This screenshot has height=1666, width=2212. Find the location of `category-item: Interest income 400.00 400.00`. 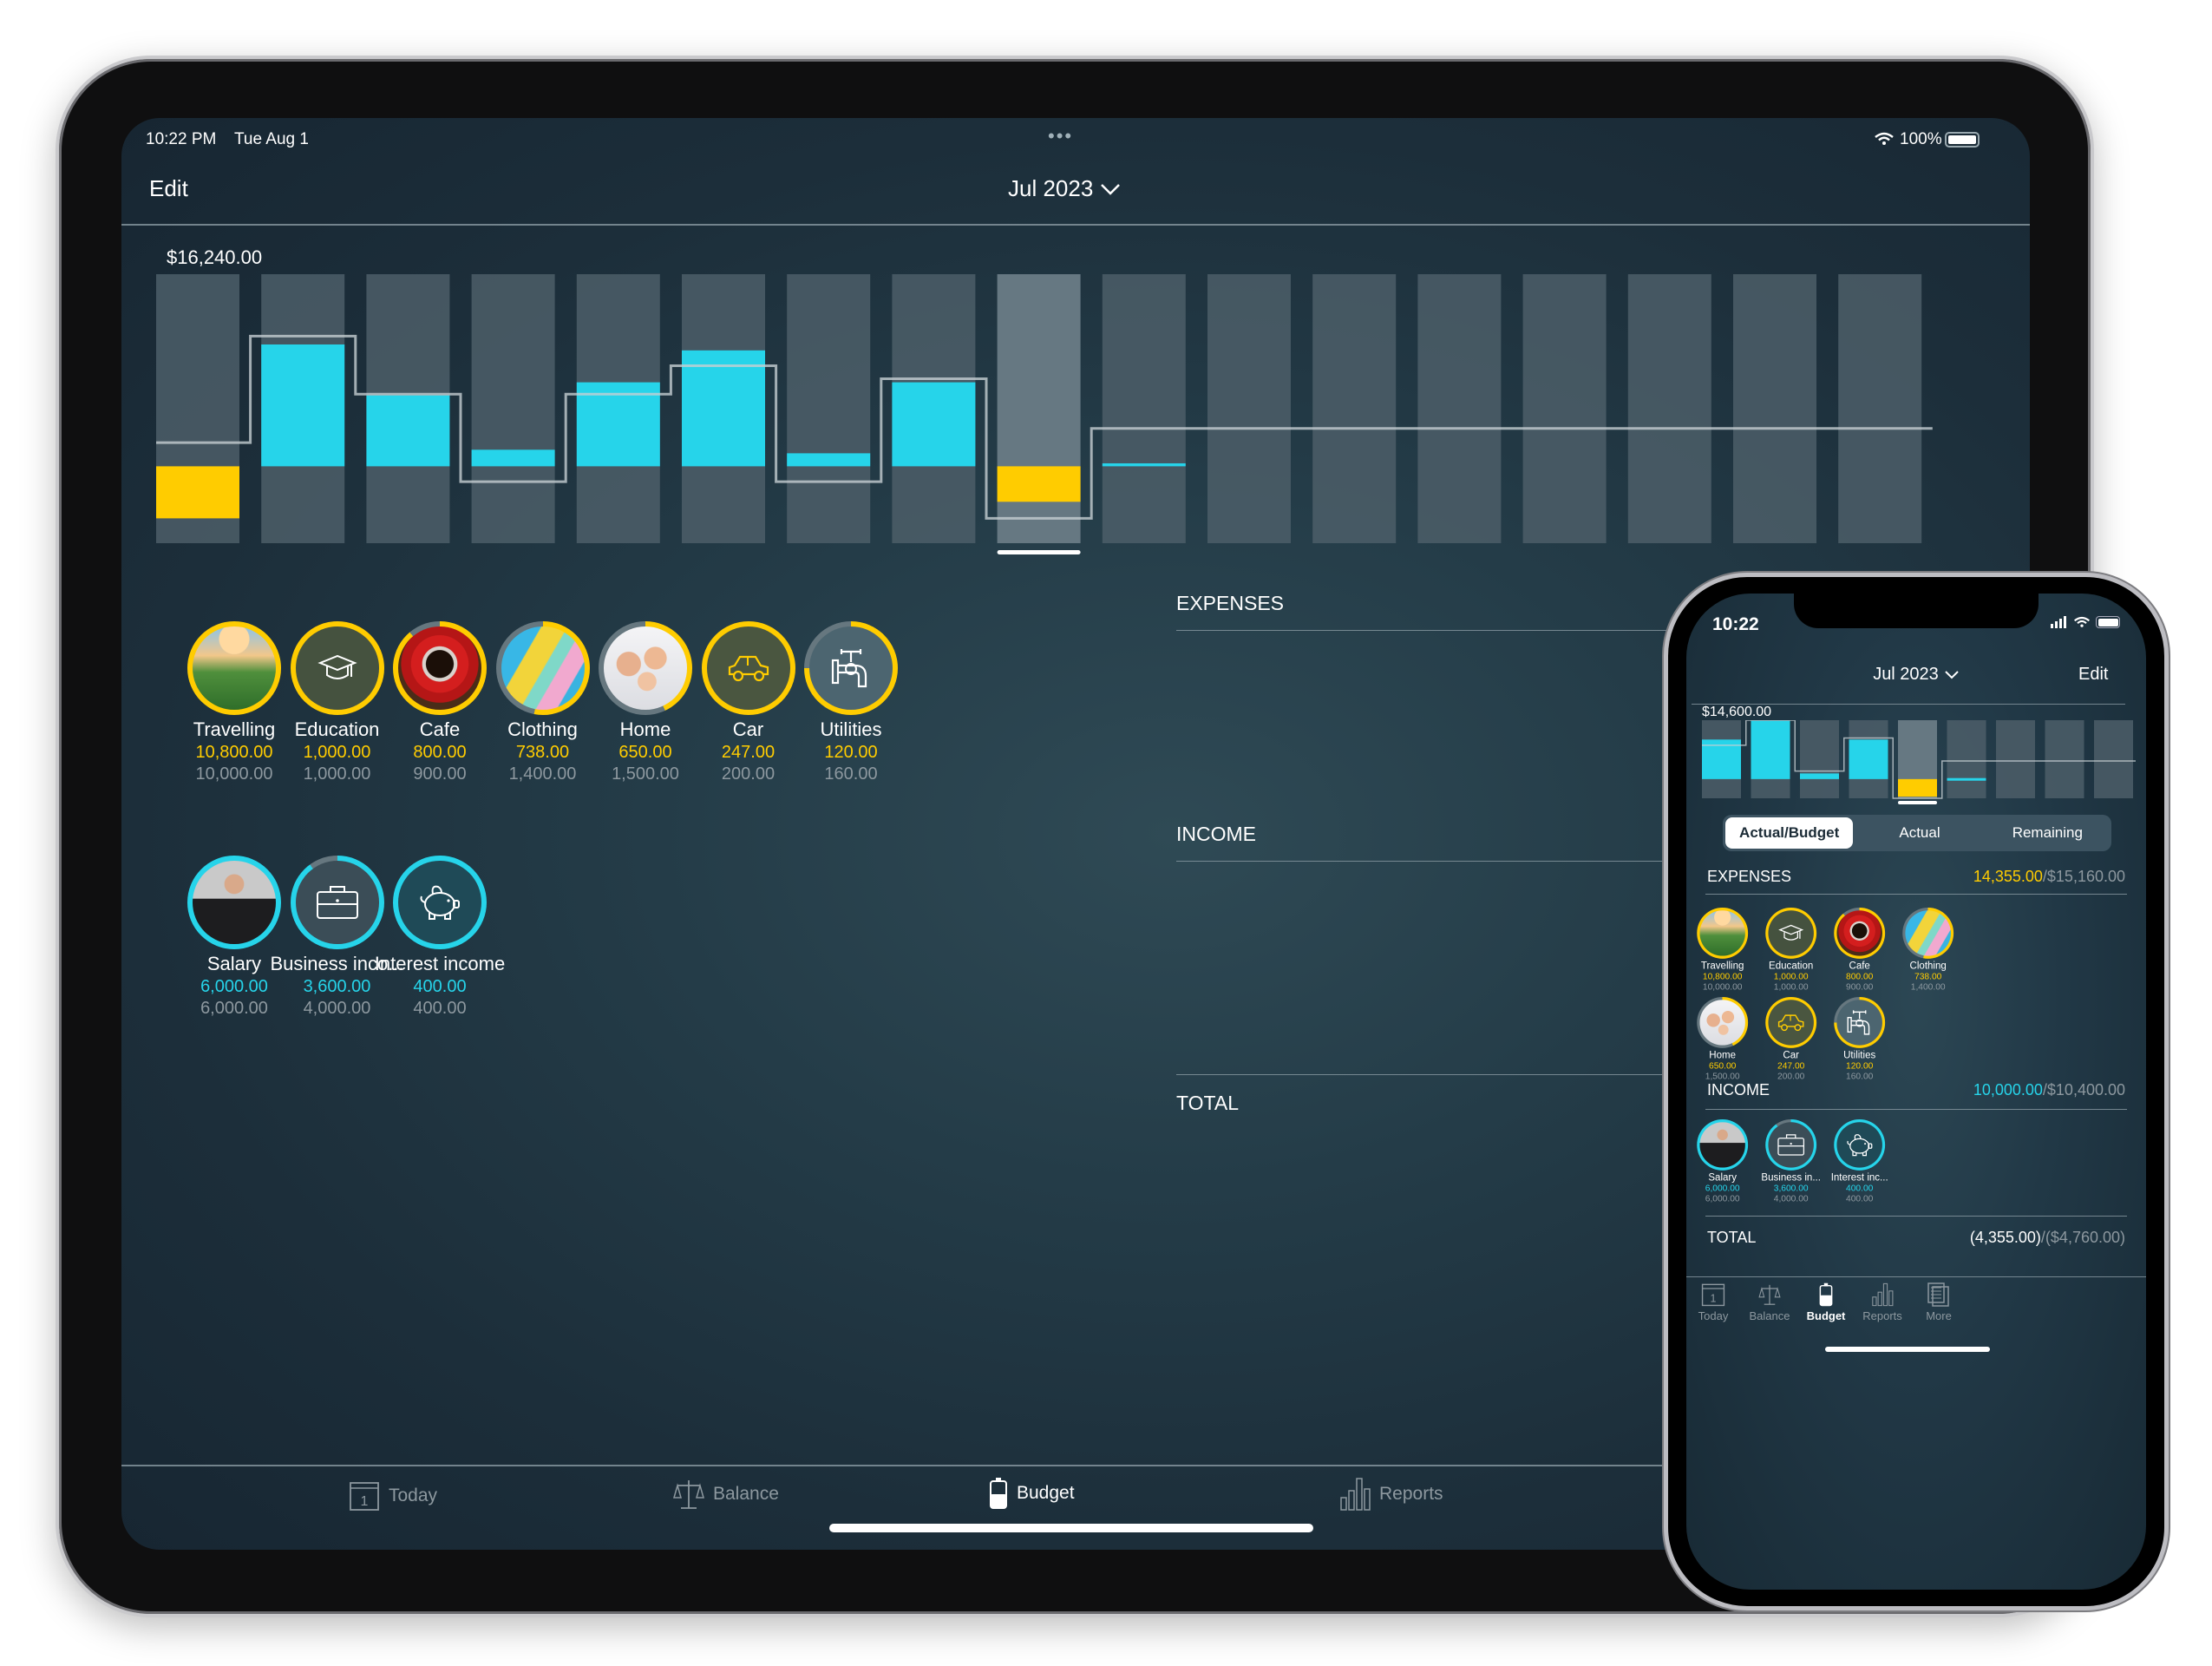

category-item: Interest income 400.00 400.00 is located at coordinates (440, 937).